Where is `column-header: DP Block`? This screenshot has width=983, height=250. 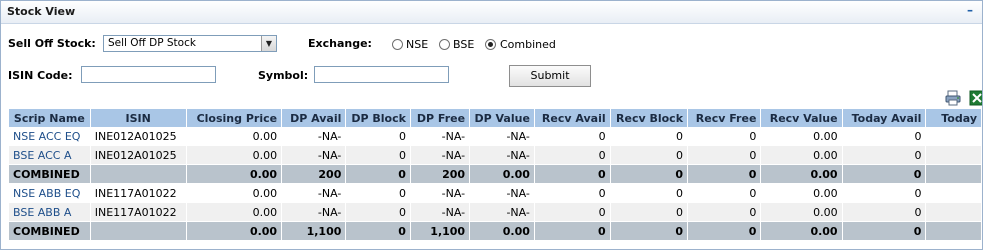
column-header: DP Block is located at coordinates (378, 118).